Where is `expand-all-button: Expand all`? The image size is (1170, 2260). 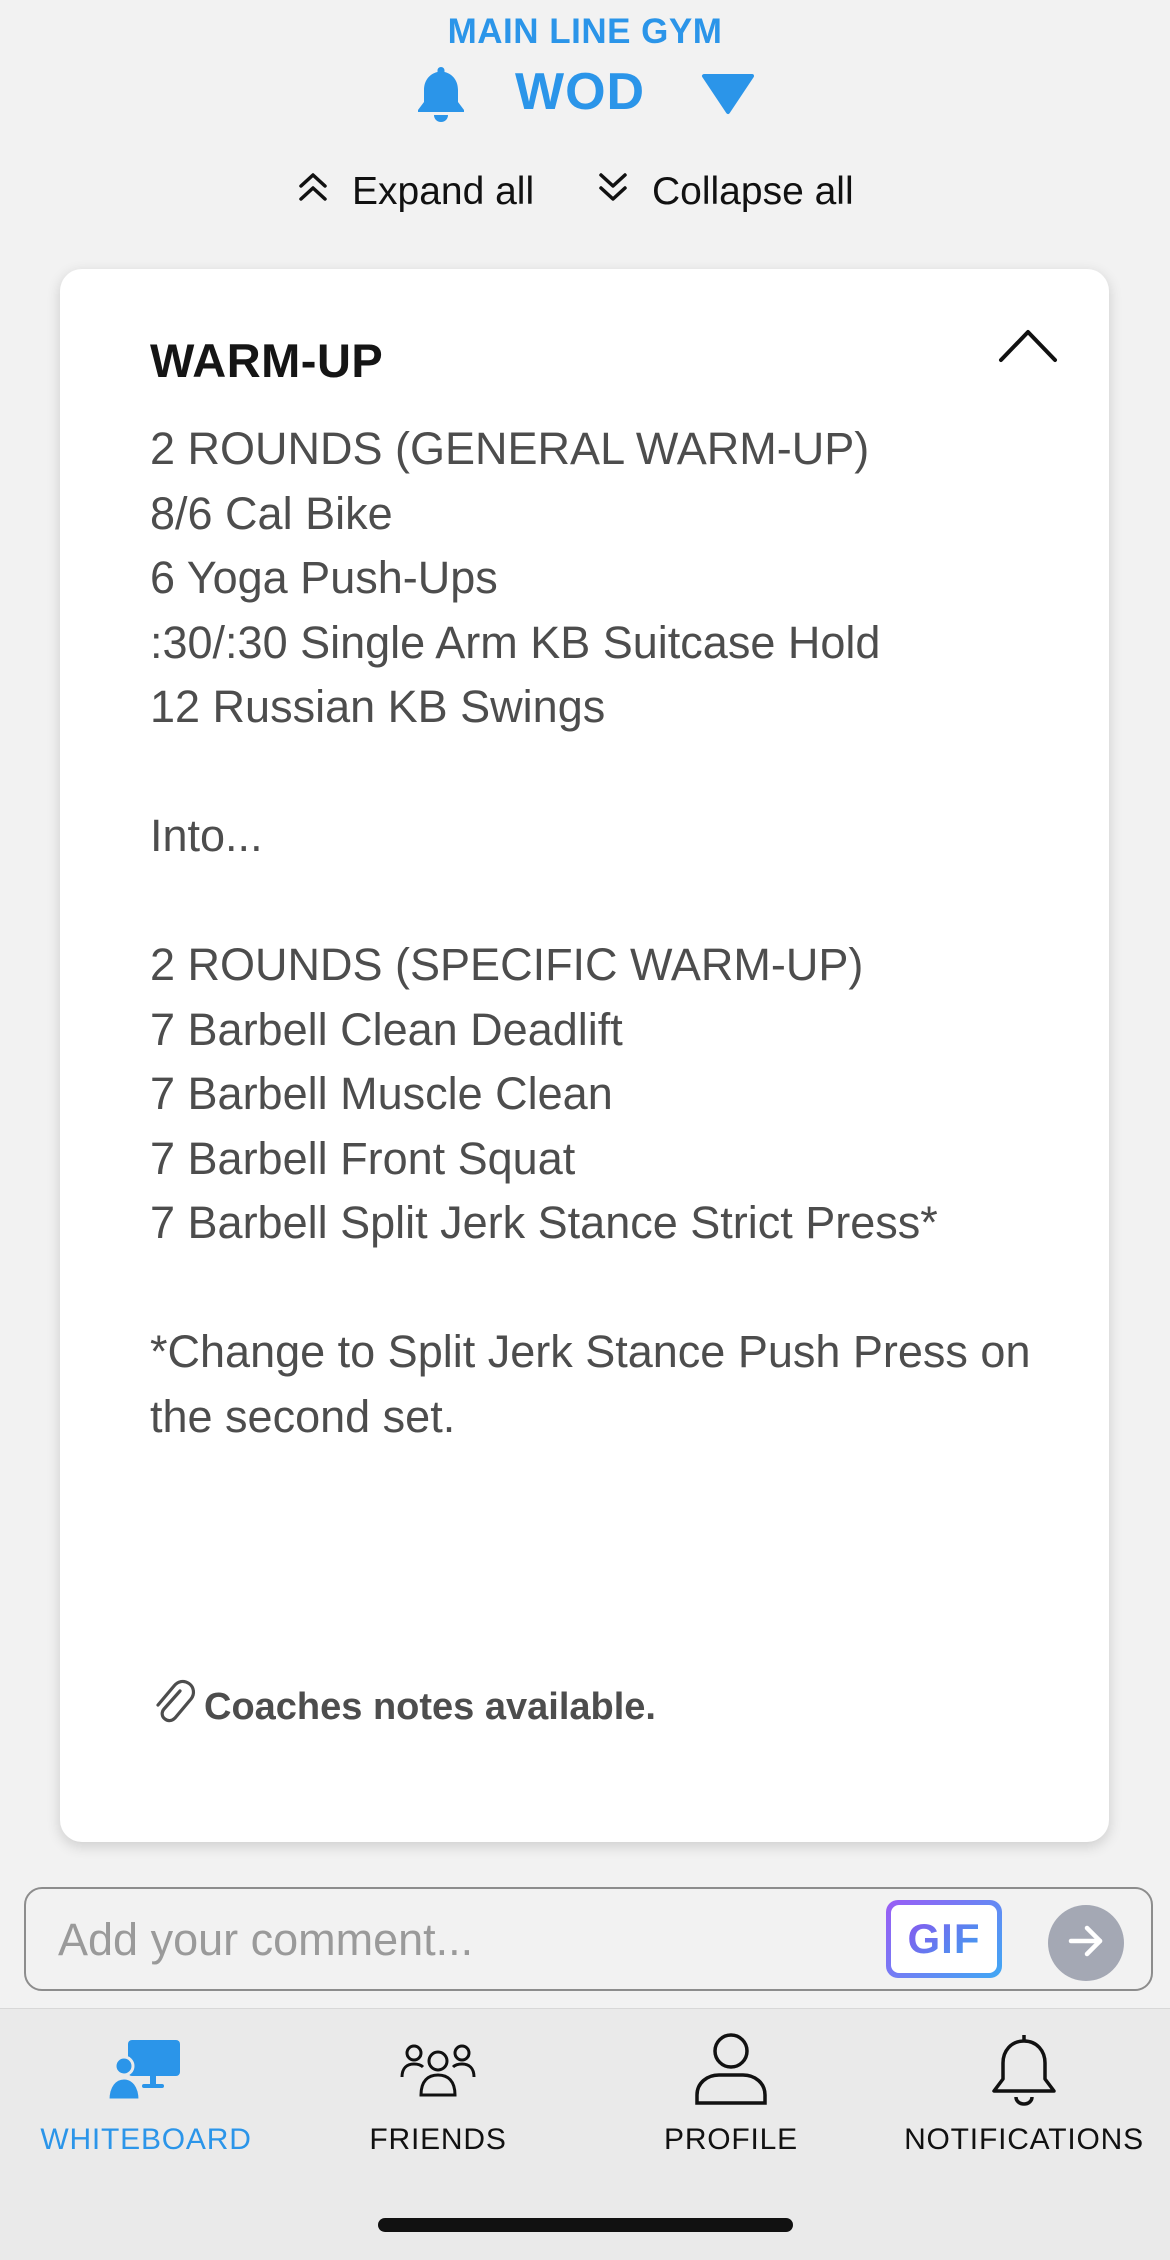
expand-all-button: Expand all is located at coordinates (415, 192).